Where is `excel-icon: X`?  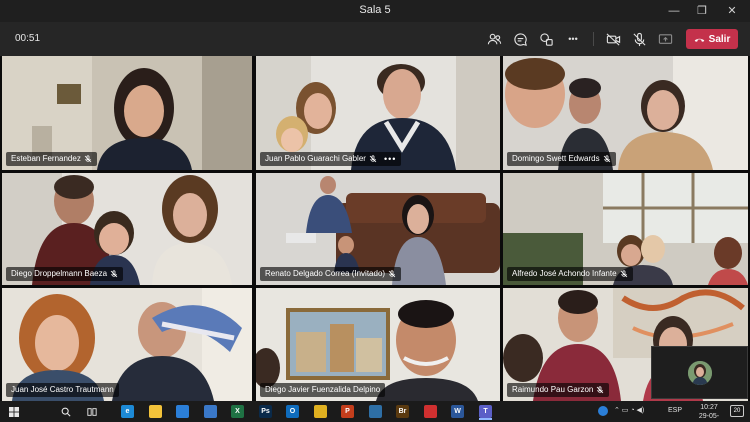 excel-icon: X is located at coordinates (237, 411).